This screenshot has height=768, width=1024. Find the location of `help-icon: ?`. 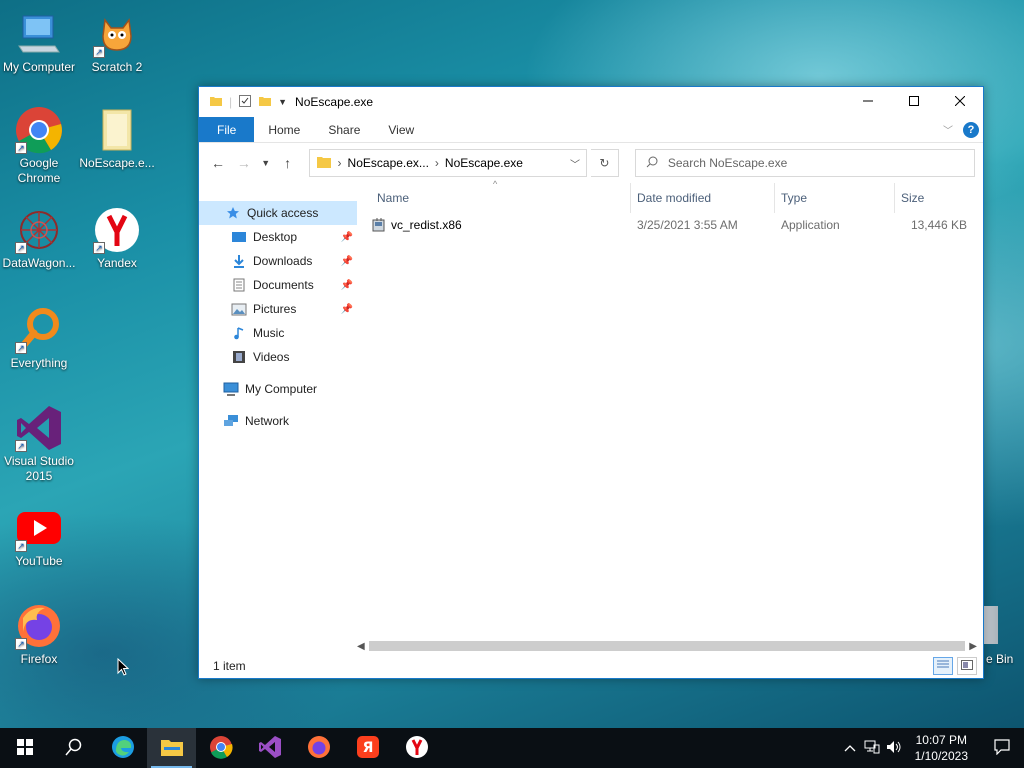

help-icon: ? is located at coordinates (971, 129).